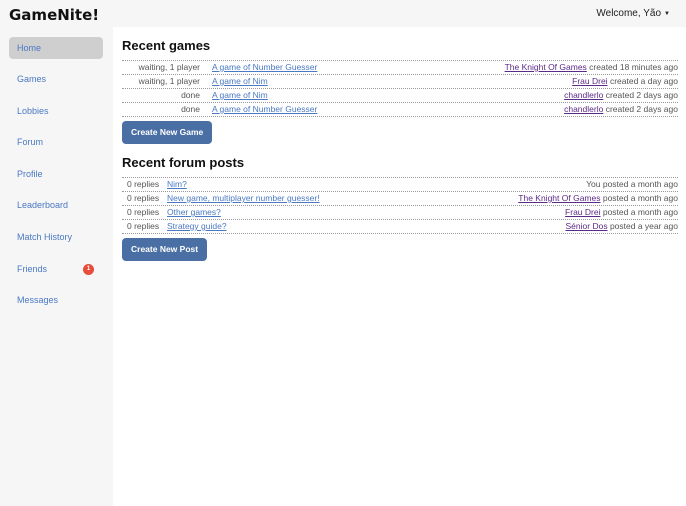 Image resolution: width=686 pixels, height=506 pixels. Describe the element at coordinates (166, 45) in the screenshot. I see `recent-games-heading: Recent games` at that location.